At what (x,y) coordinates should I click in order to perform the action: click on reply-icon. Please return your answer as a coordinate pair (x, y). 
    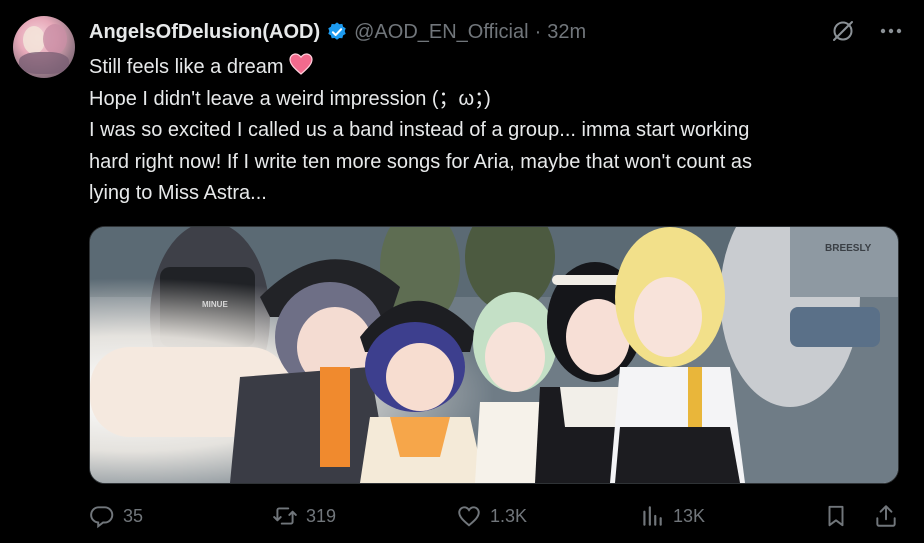
    Looking at the image, I should click on (102, 517).